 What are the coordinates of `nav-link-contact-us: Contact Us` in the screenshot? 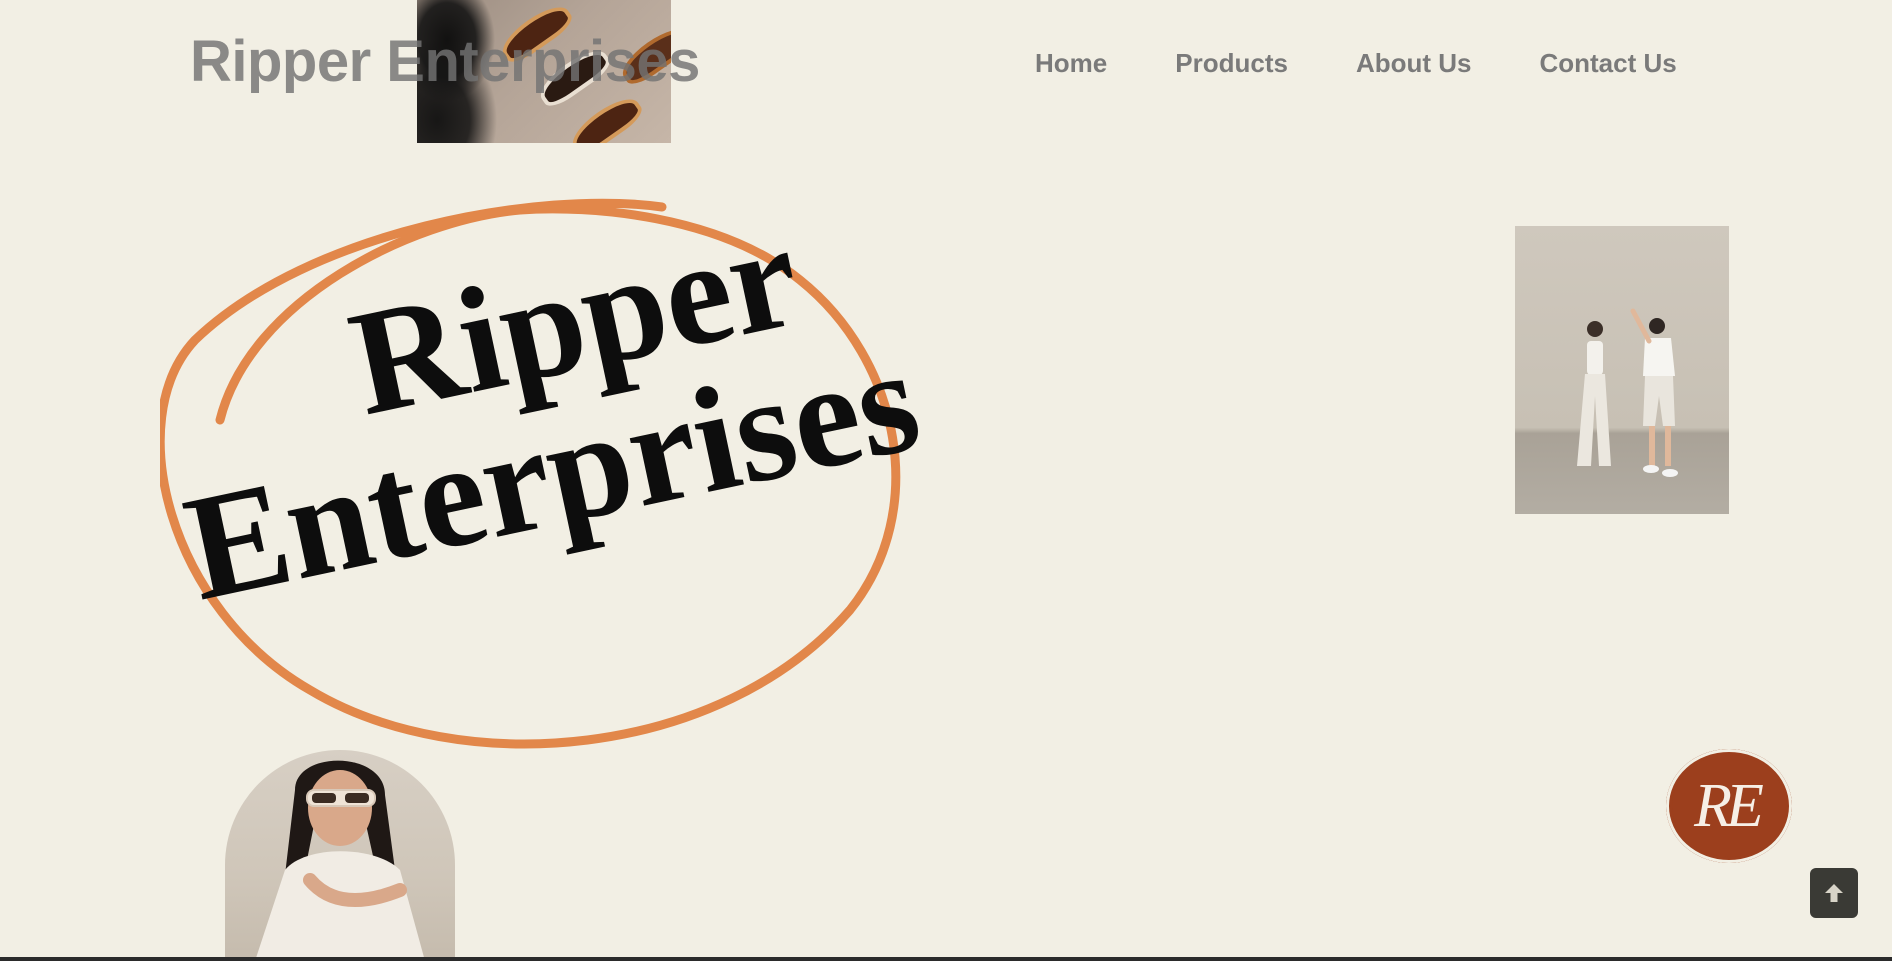 It's located at (1607, 63).